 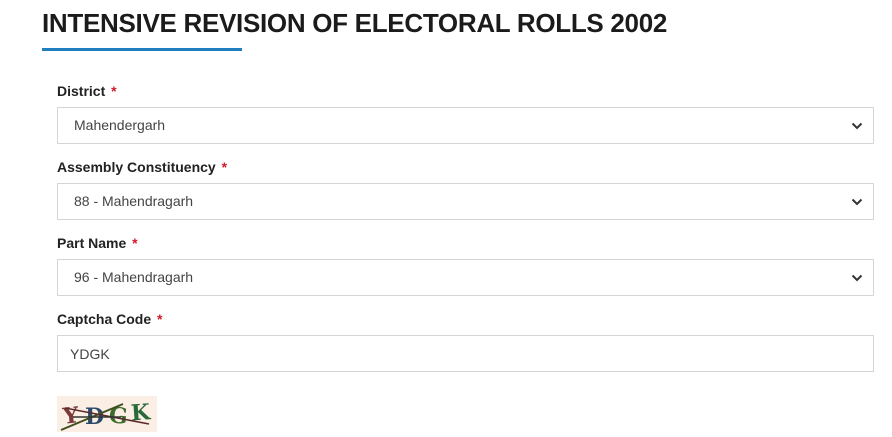 I want to click on assembly-constituency-label: Assembly Constituency *, so click(x=465, y=167).